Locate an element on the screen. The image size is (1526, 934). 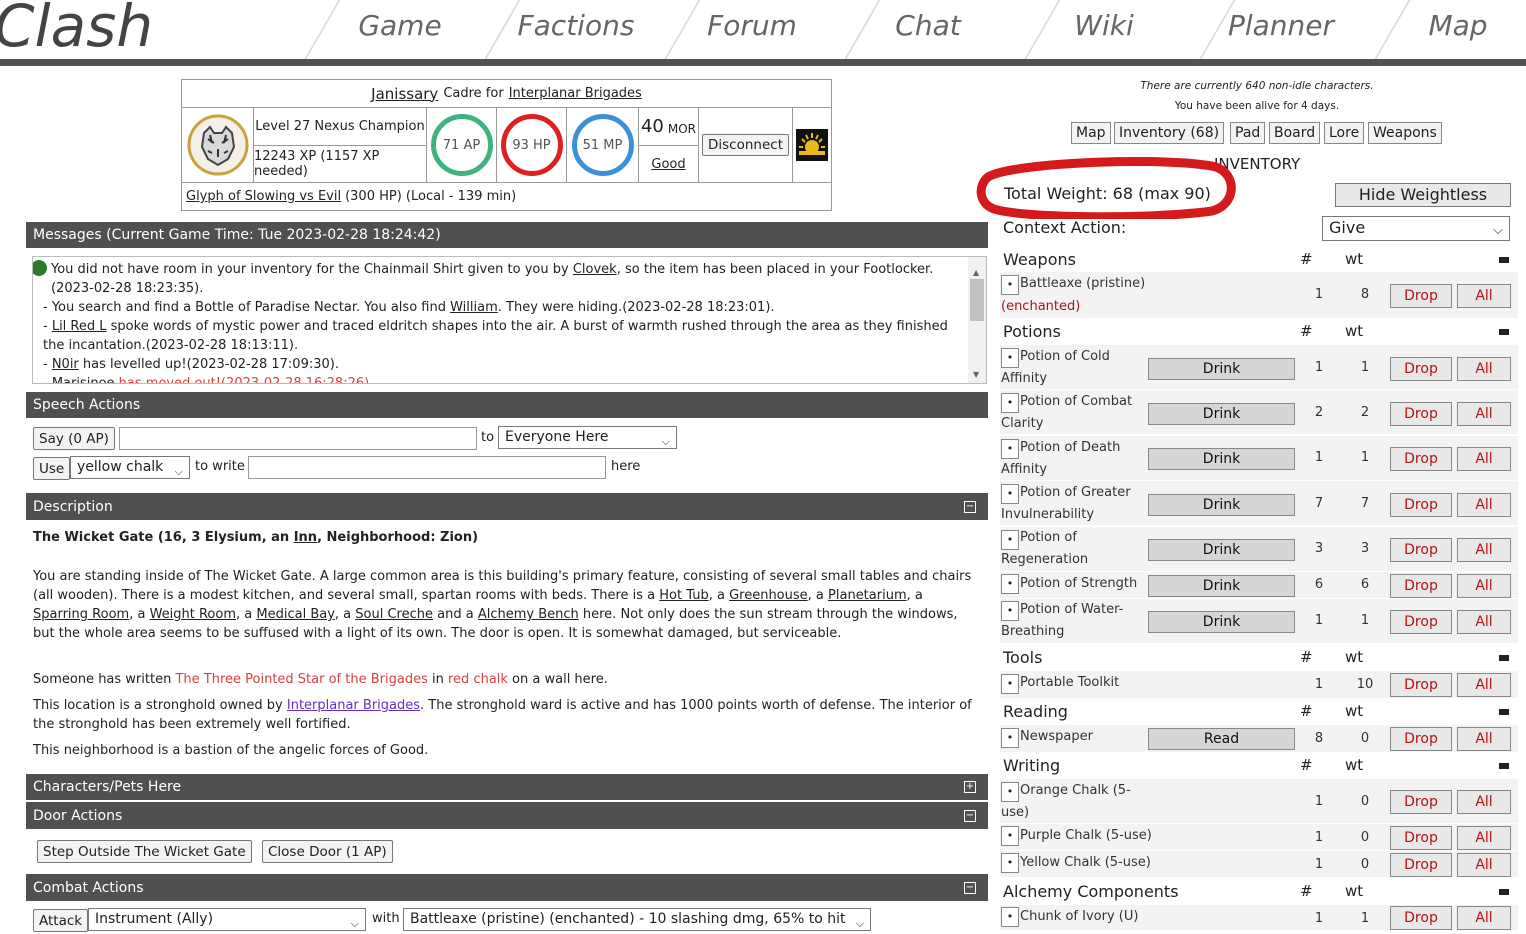
use-button: Use is located at coordinates (52, 468).